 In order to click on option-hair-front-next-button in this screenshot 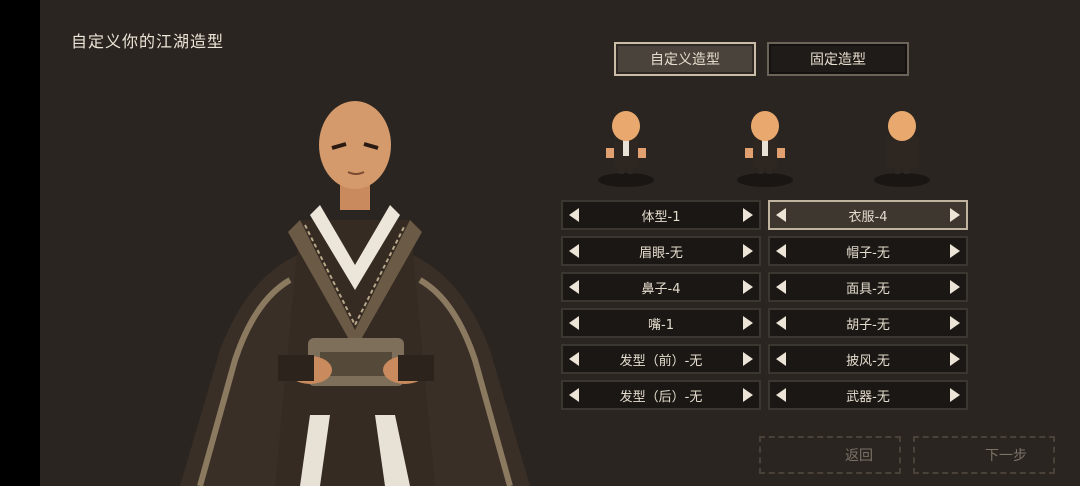, I will do `click(748, 359)`.